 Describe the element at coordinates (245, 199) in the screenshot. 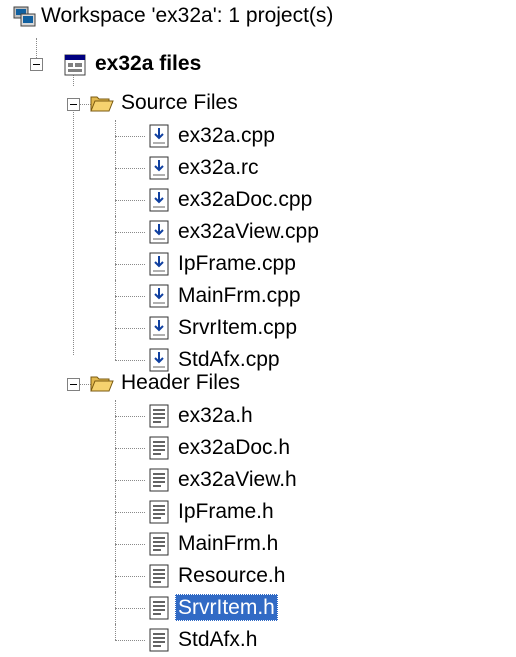

I see `file-label: ex32aDoc.cpp` at that location.